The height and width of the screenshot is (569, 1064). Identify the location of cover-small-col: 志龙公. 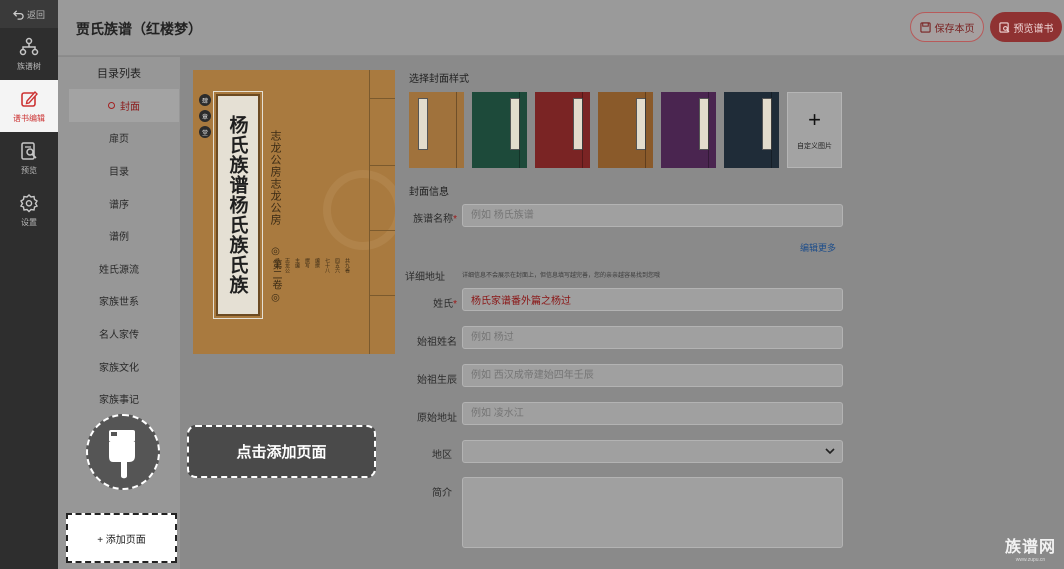
(287, 265).